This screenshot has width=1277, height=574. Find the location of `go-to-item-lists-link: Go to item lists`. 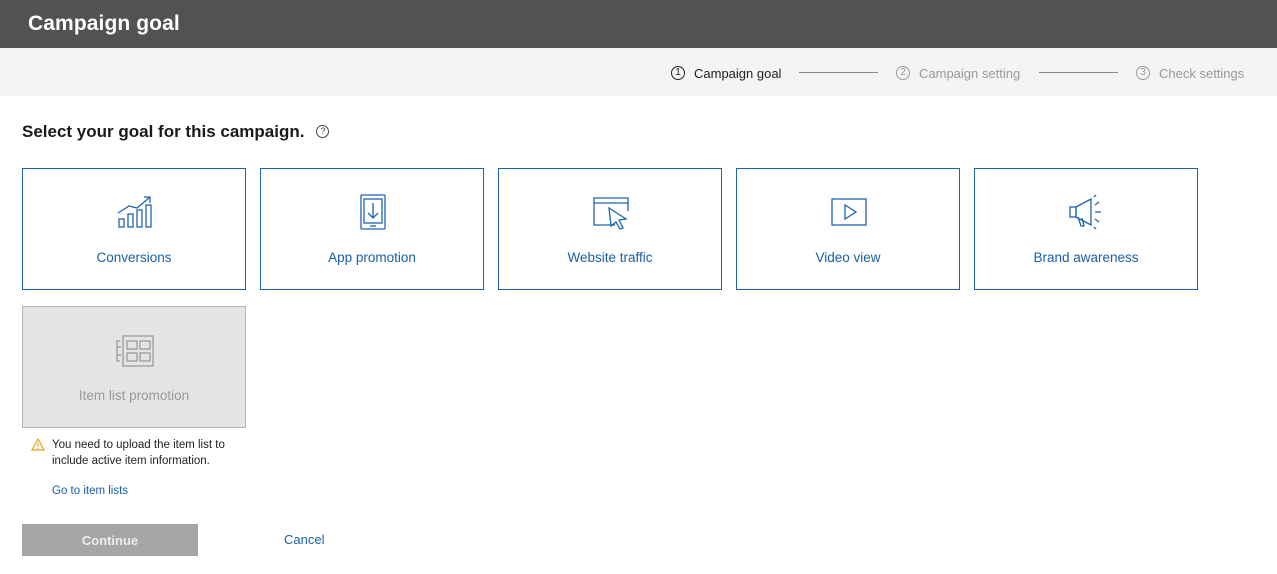

go-to-item-lists-link: Go to item lists is located at coordinates (90, 491).